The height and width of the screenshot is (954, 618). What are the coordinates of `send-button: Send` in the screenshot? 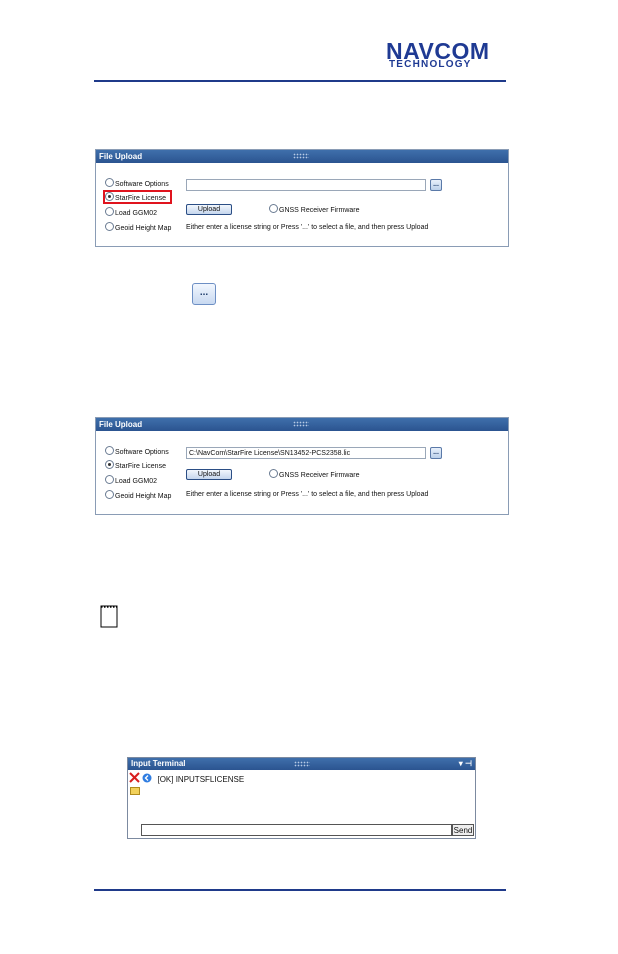 It's located at (463, 830).